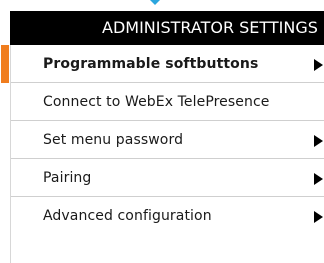  Describe the element at coordinates (210, 27) in the screenshot. I see `page-title: ADMINISTRATOR SETTINGS` at that location.